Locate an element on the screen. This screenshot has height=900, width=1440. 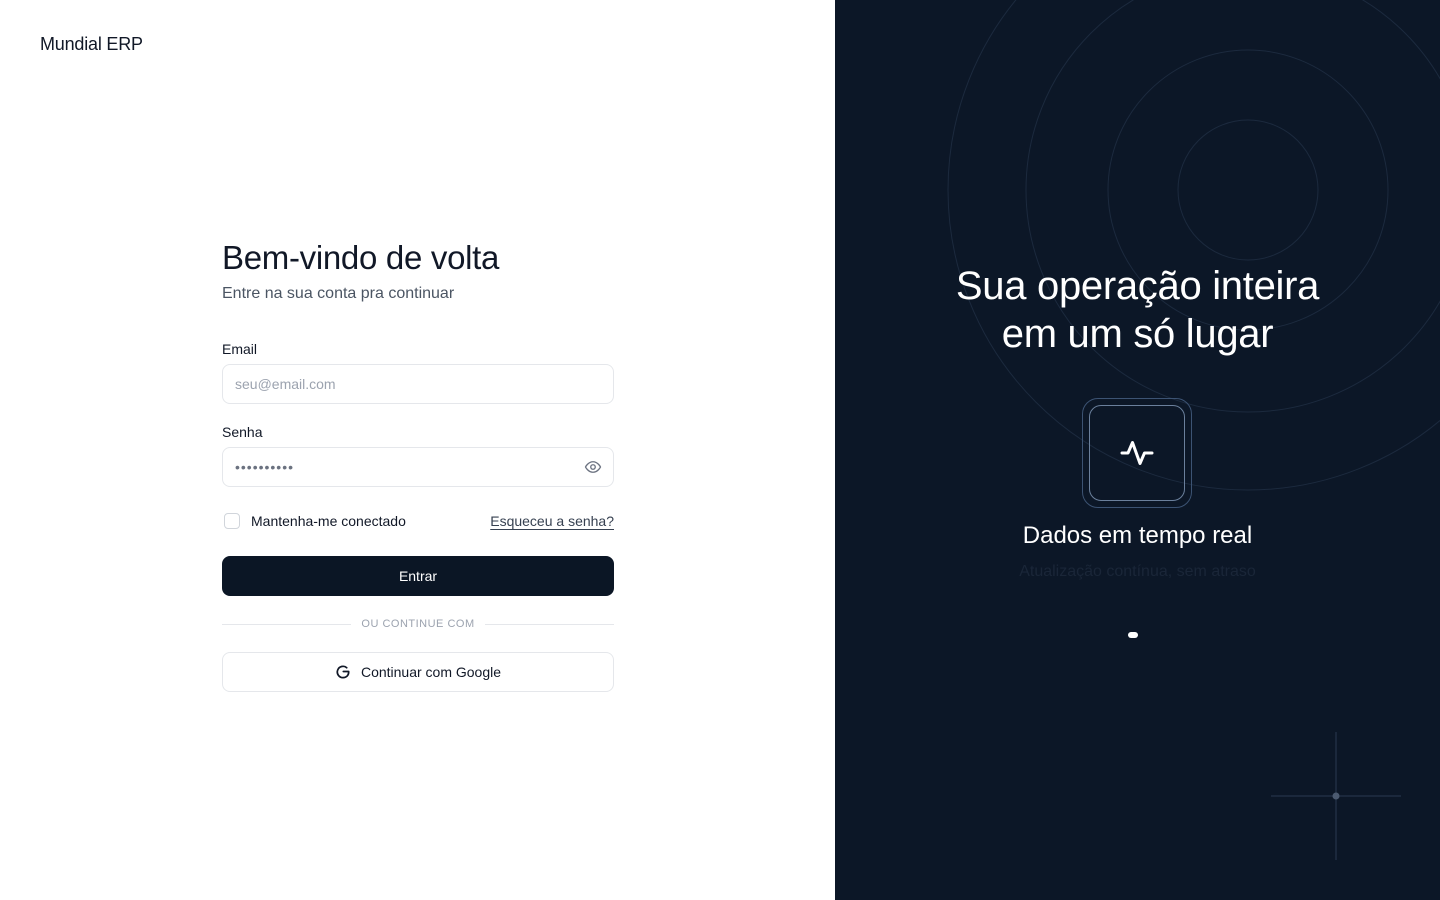
submit-button: Entrar is located at coordinates (418, 576).